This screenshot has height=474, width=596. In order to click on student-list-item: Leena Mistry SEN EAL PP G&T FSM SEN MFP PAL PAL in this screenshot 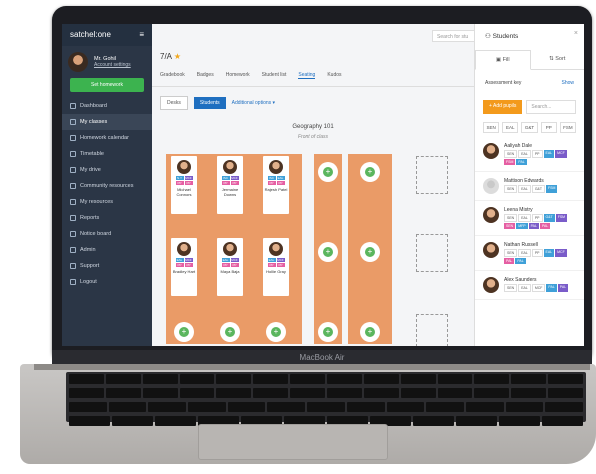, I will do `click(529, 218)`.